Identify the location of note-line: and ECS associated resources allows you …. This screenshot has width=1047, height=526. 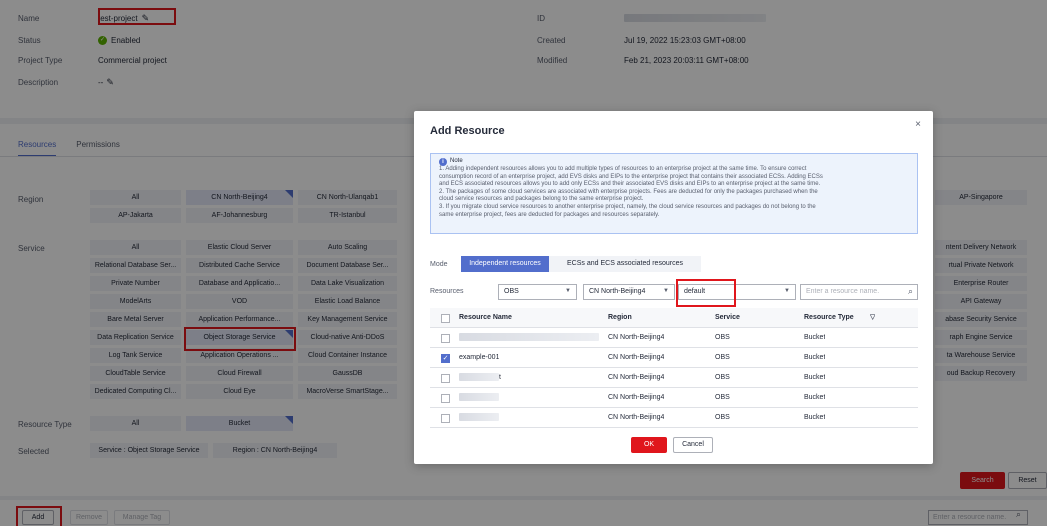
(630, 184).